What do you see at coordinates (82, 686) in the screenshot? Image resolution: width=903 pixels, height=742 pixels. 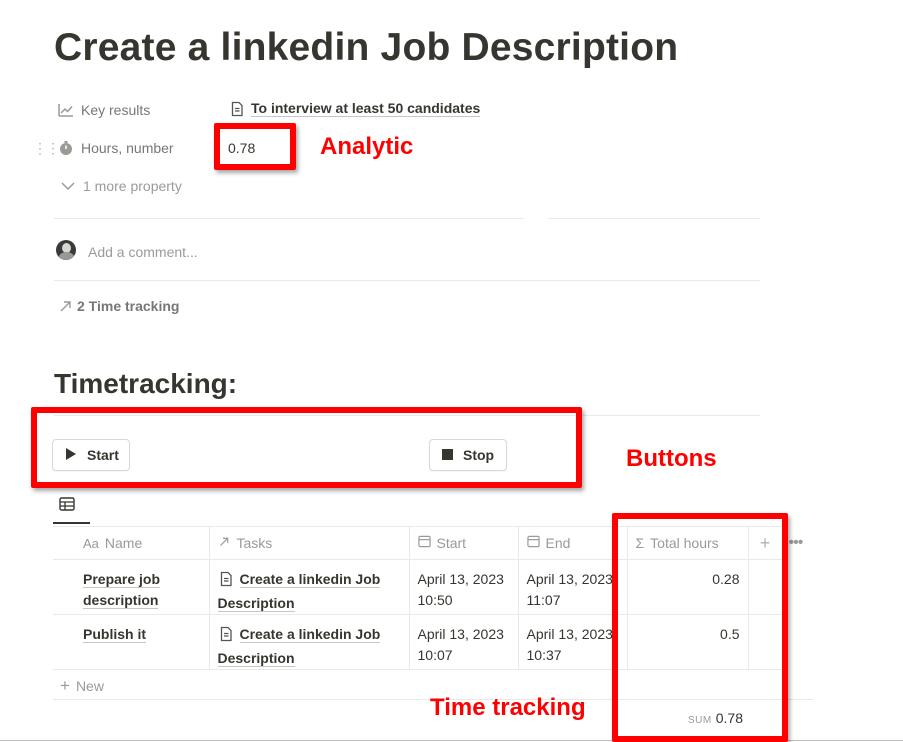 I see `new-row-button: + New` at bounding box center [82, 686].